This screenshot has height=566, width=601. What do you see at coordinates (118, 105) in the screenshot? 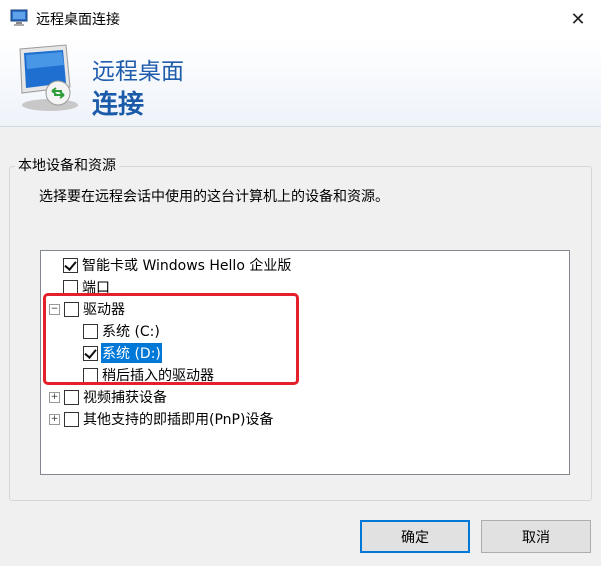
I see `banner-title-line2: 连接` at bounding box center [118, 105].